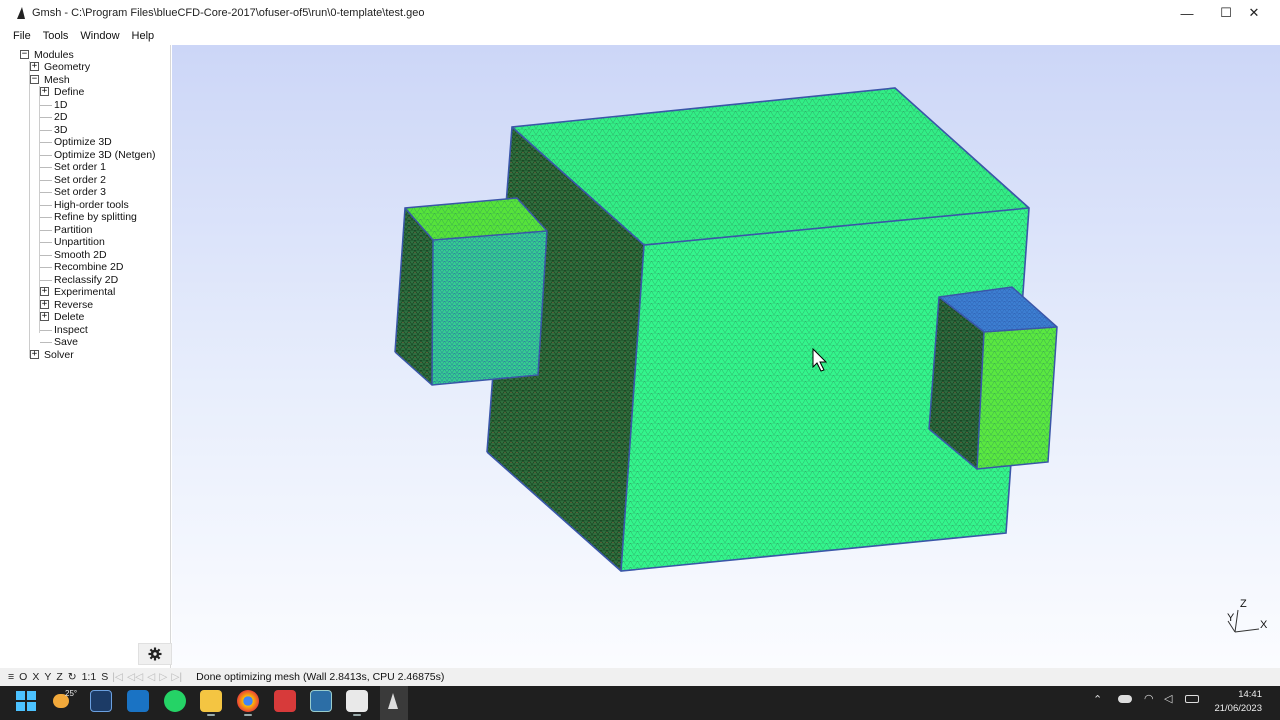 This screenshot has height=720, width=1280. I want to click on battery-icon, so click(1192, 699).